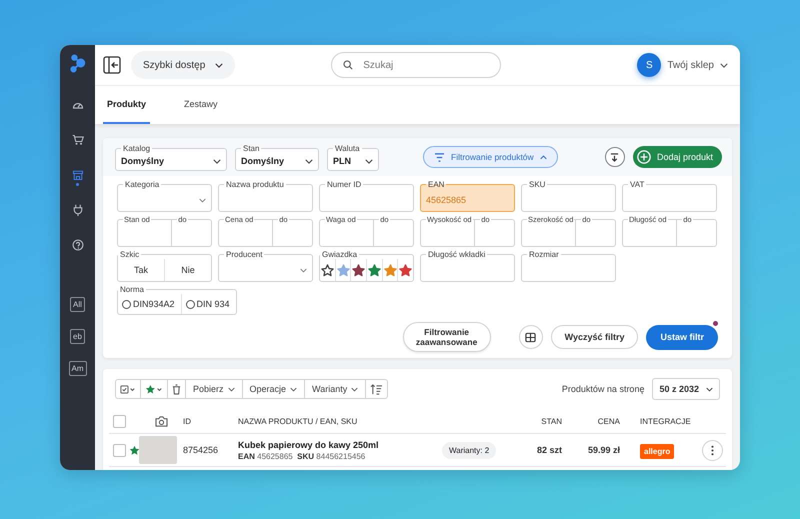 The image size is (800, 519). What do you see at coordinates (77, 336) in the screenshot?
I see `app-shortcut: eb` at bounding box center [77, 336].